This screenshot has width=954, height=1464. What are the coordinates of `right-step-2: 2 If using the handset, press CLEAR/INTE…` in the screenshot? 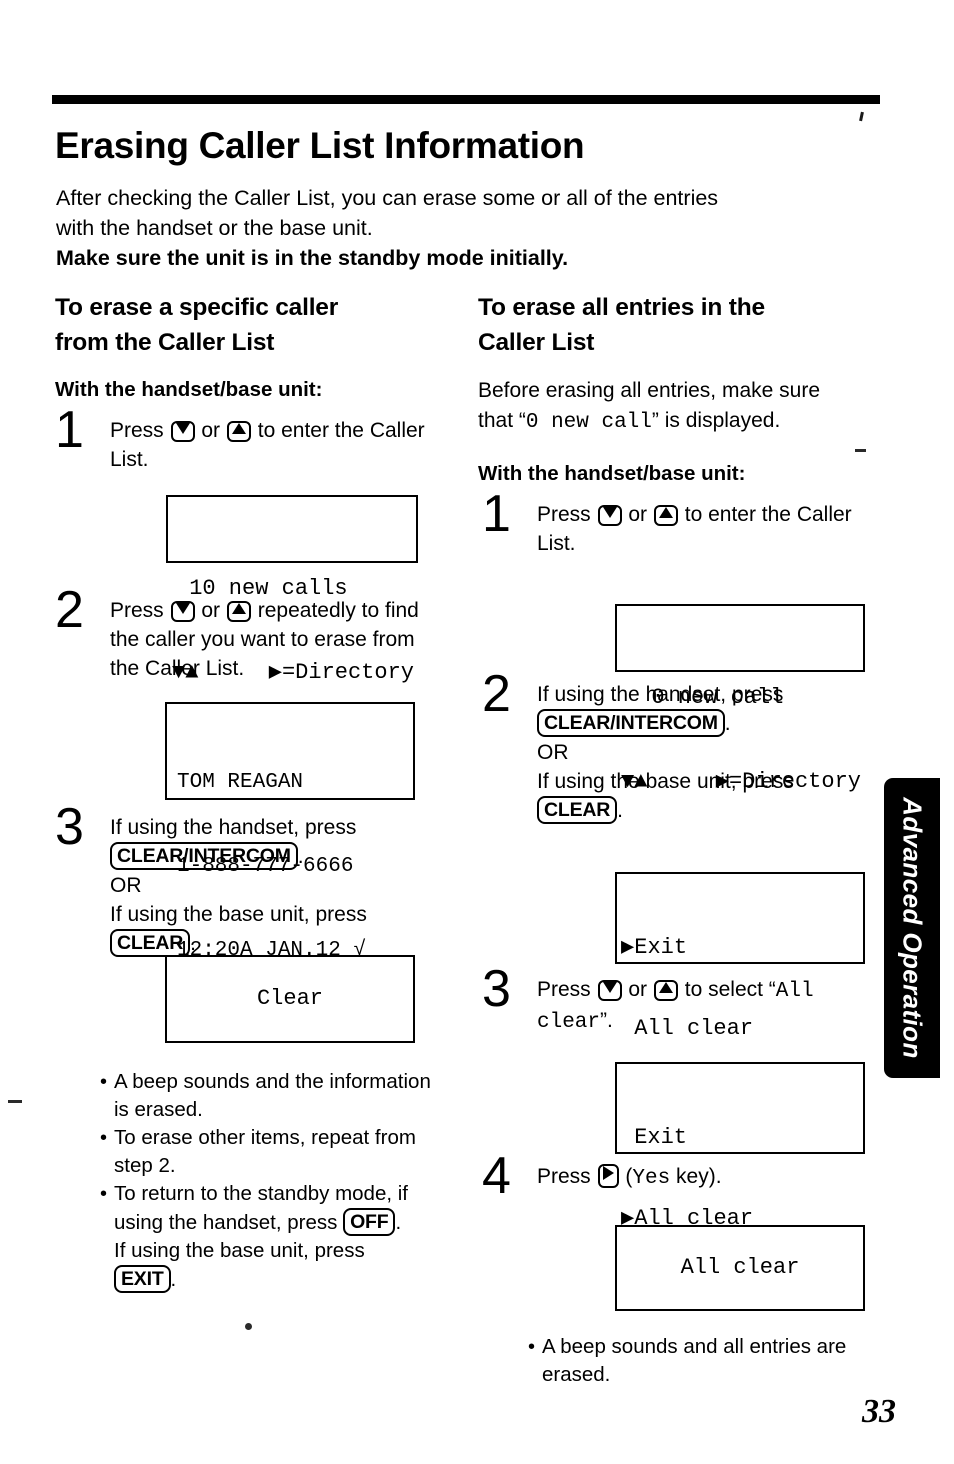 It's located at (678, 746).